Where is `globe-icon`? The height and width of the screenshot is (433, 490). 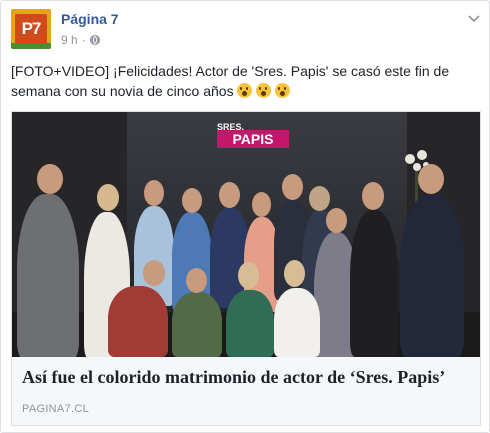
globe-icon is located at coordinates (94, 40).